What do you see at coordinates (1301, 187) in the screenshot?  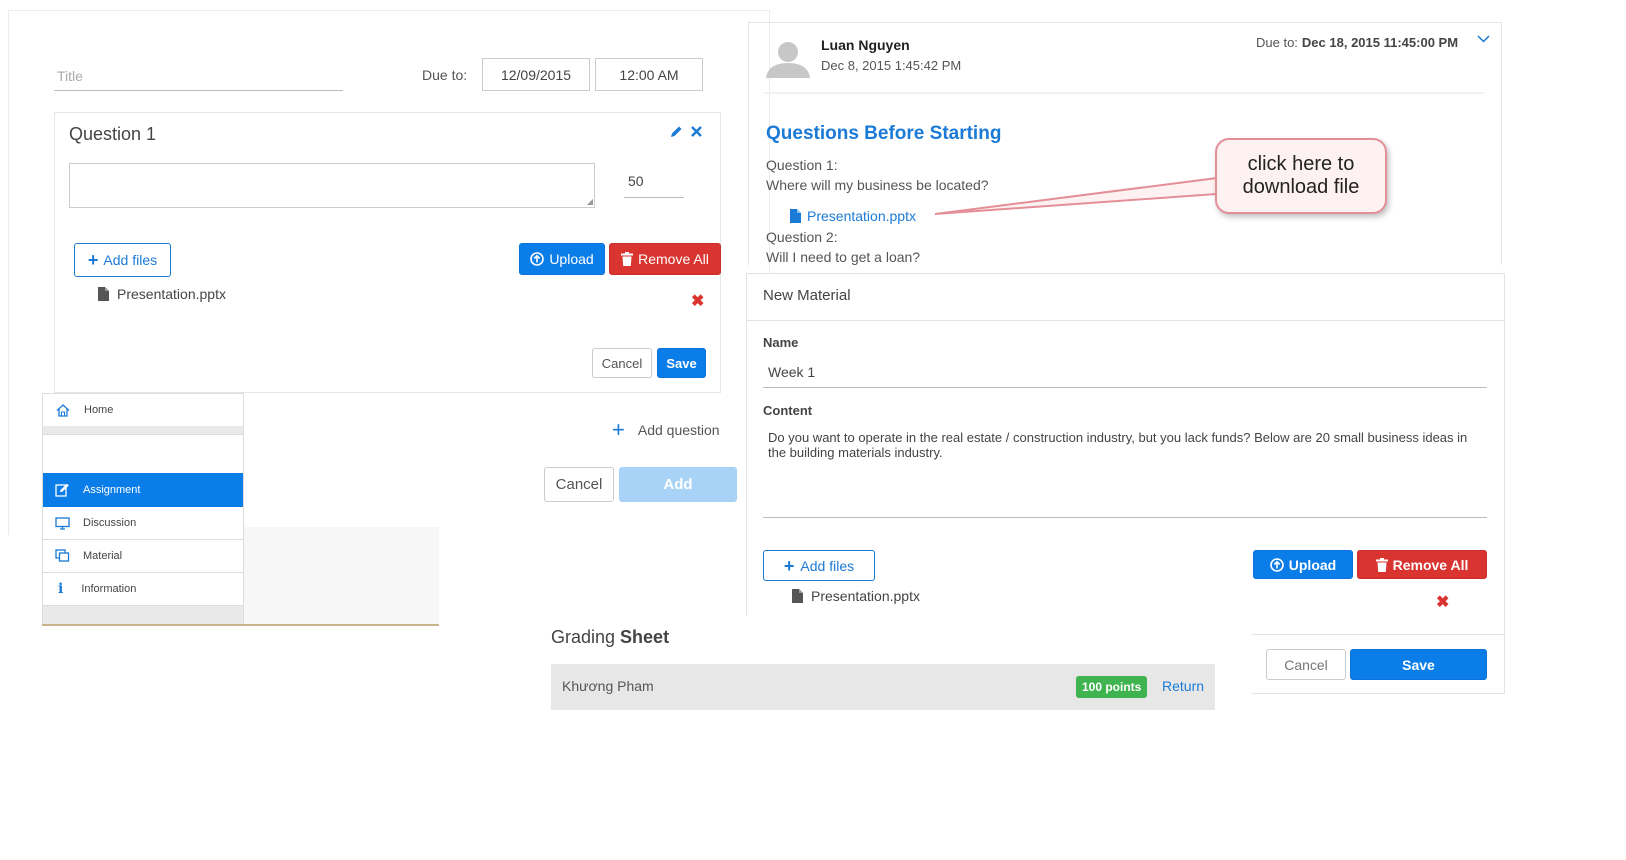 I see `callout-line-2: download file` at bounding box center [1301, 187].